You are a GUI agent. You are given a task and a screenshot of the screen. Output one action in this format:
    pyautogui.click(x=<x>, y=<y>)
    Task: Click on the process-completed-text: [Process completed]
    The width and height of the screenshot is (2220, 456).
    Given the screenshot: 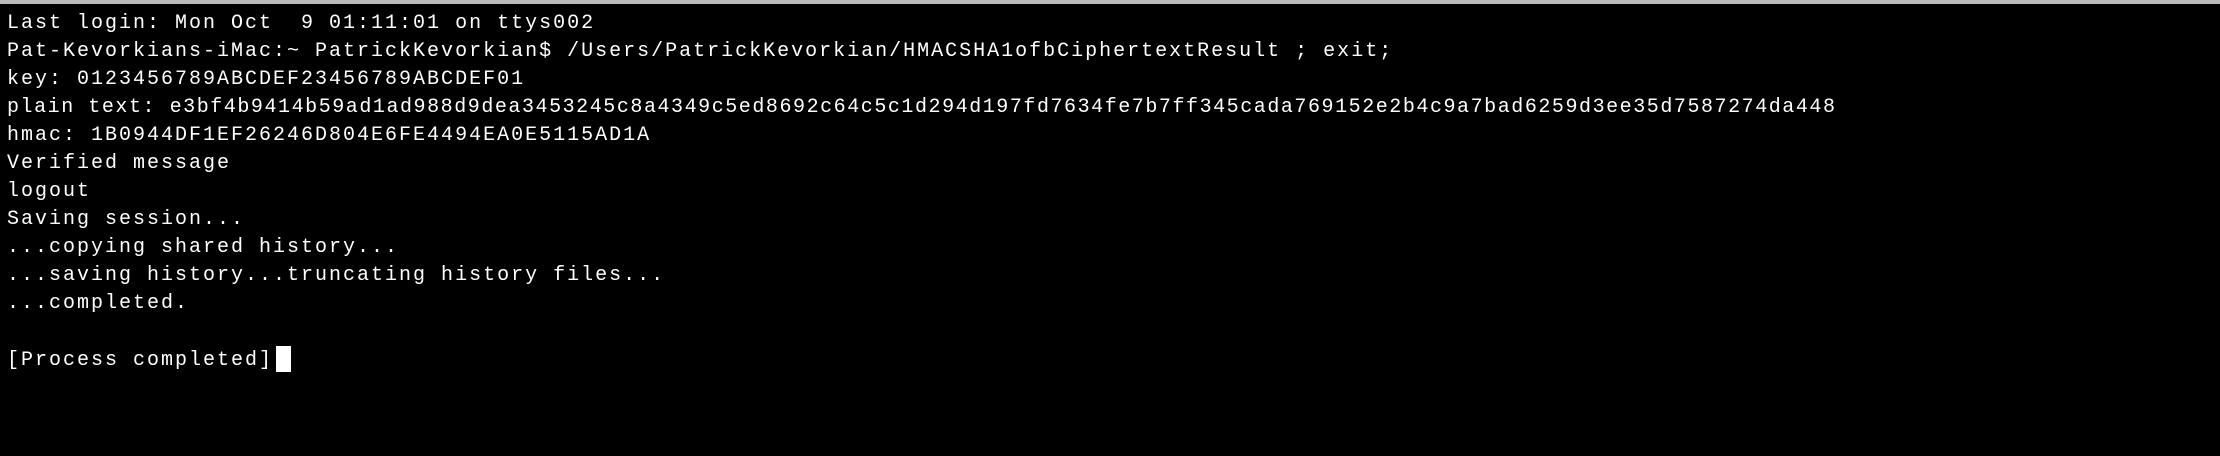 What is the action you would take?
    pyautogui.click(x=140, y=360)
    